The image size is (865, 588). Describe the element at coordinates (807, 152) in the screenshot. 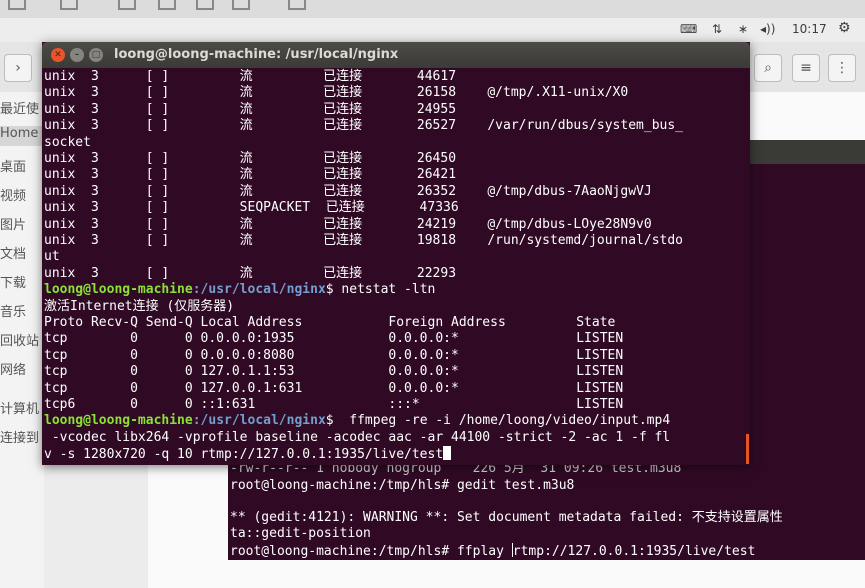

I see `terminal2-titlebar` at that location.